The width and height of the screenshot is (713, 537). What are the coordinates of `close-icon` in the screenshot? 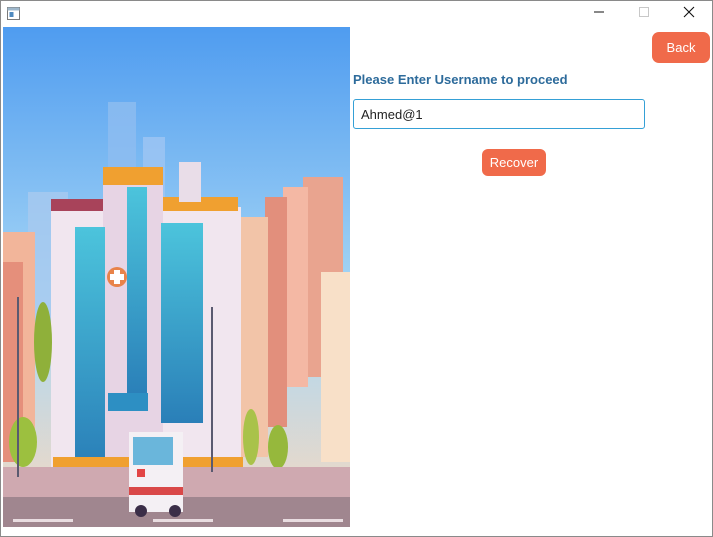 It's located at (689, 14).